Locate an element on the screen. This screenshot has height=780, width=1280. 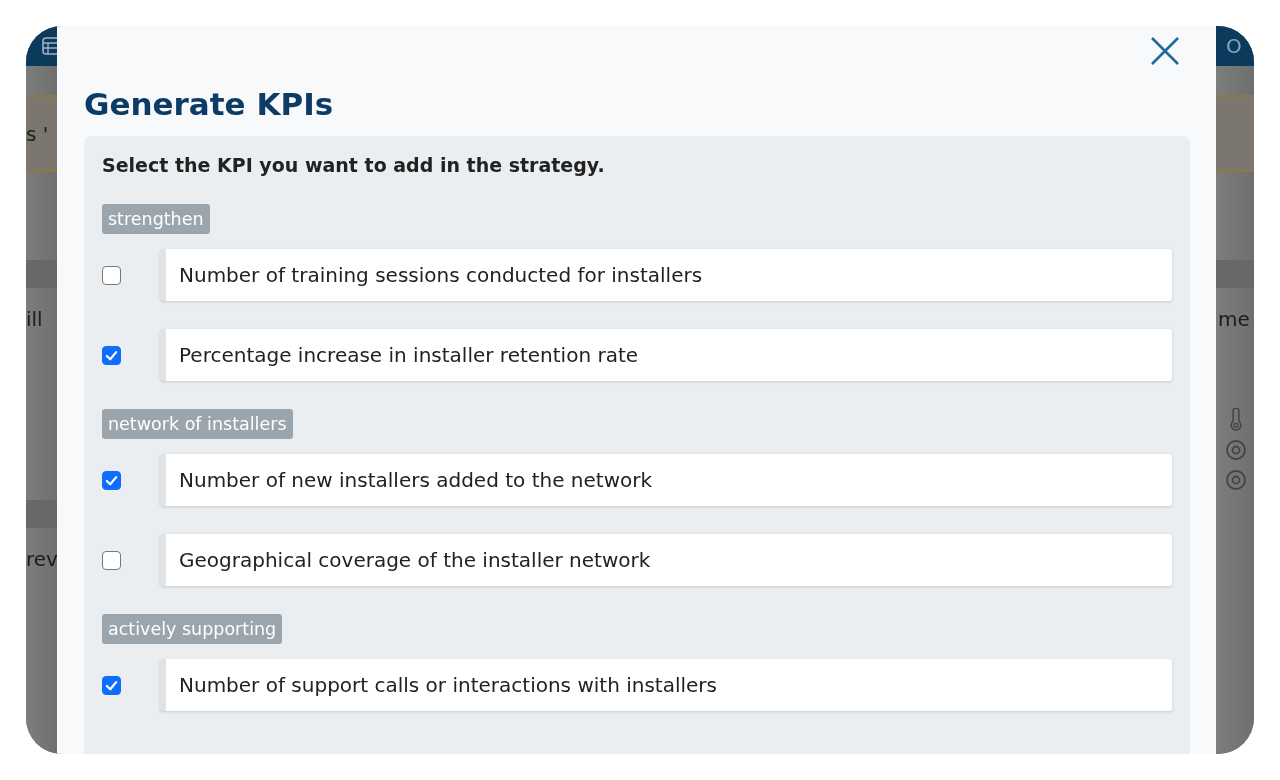
group-label: strengthen is located at coordinates (156, 219).